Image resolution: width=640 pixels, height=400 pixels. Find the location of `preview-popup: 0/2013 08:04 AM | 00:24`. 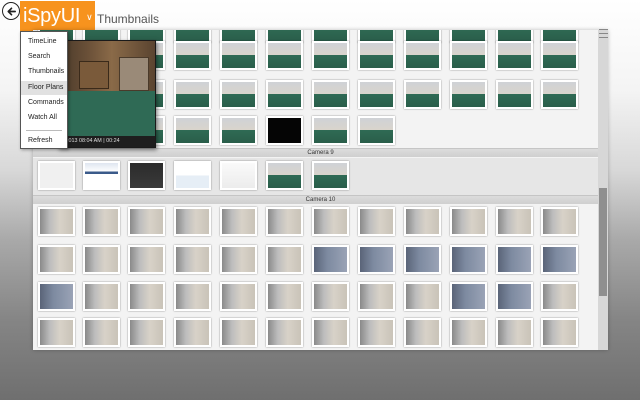

preview-popup: 0/2013 08:04 AM | 00:24 is located at coordinates (107, 94).